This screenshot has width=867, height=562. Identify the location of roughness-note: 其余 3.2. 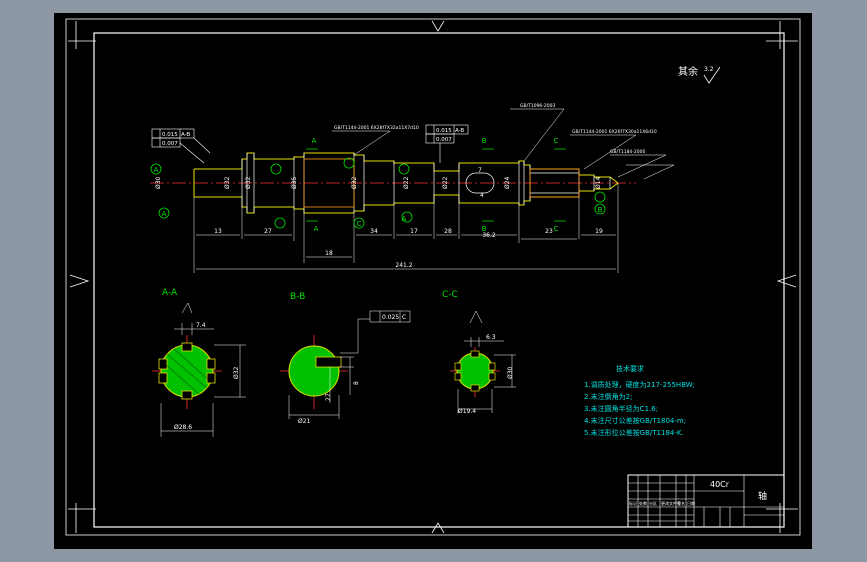
(699, 74).